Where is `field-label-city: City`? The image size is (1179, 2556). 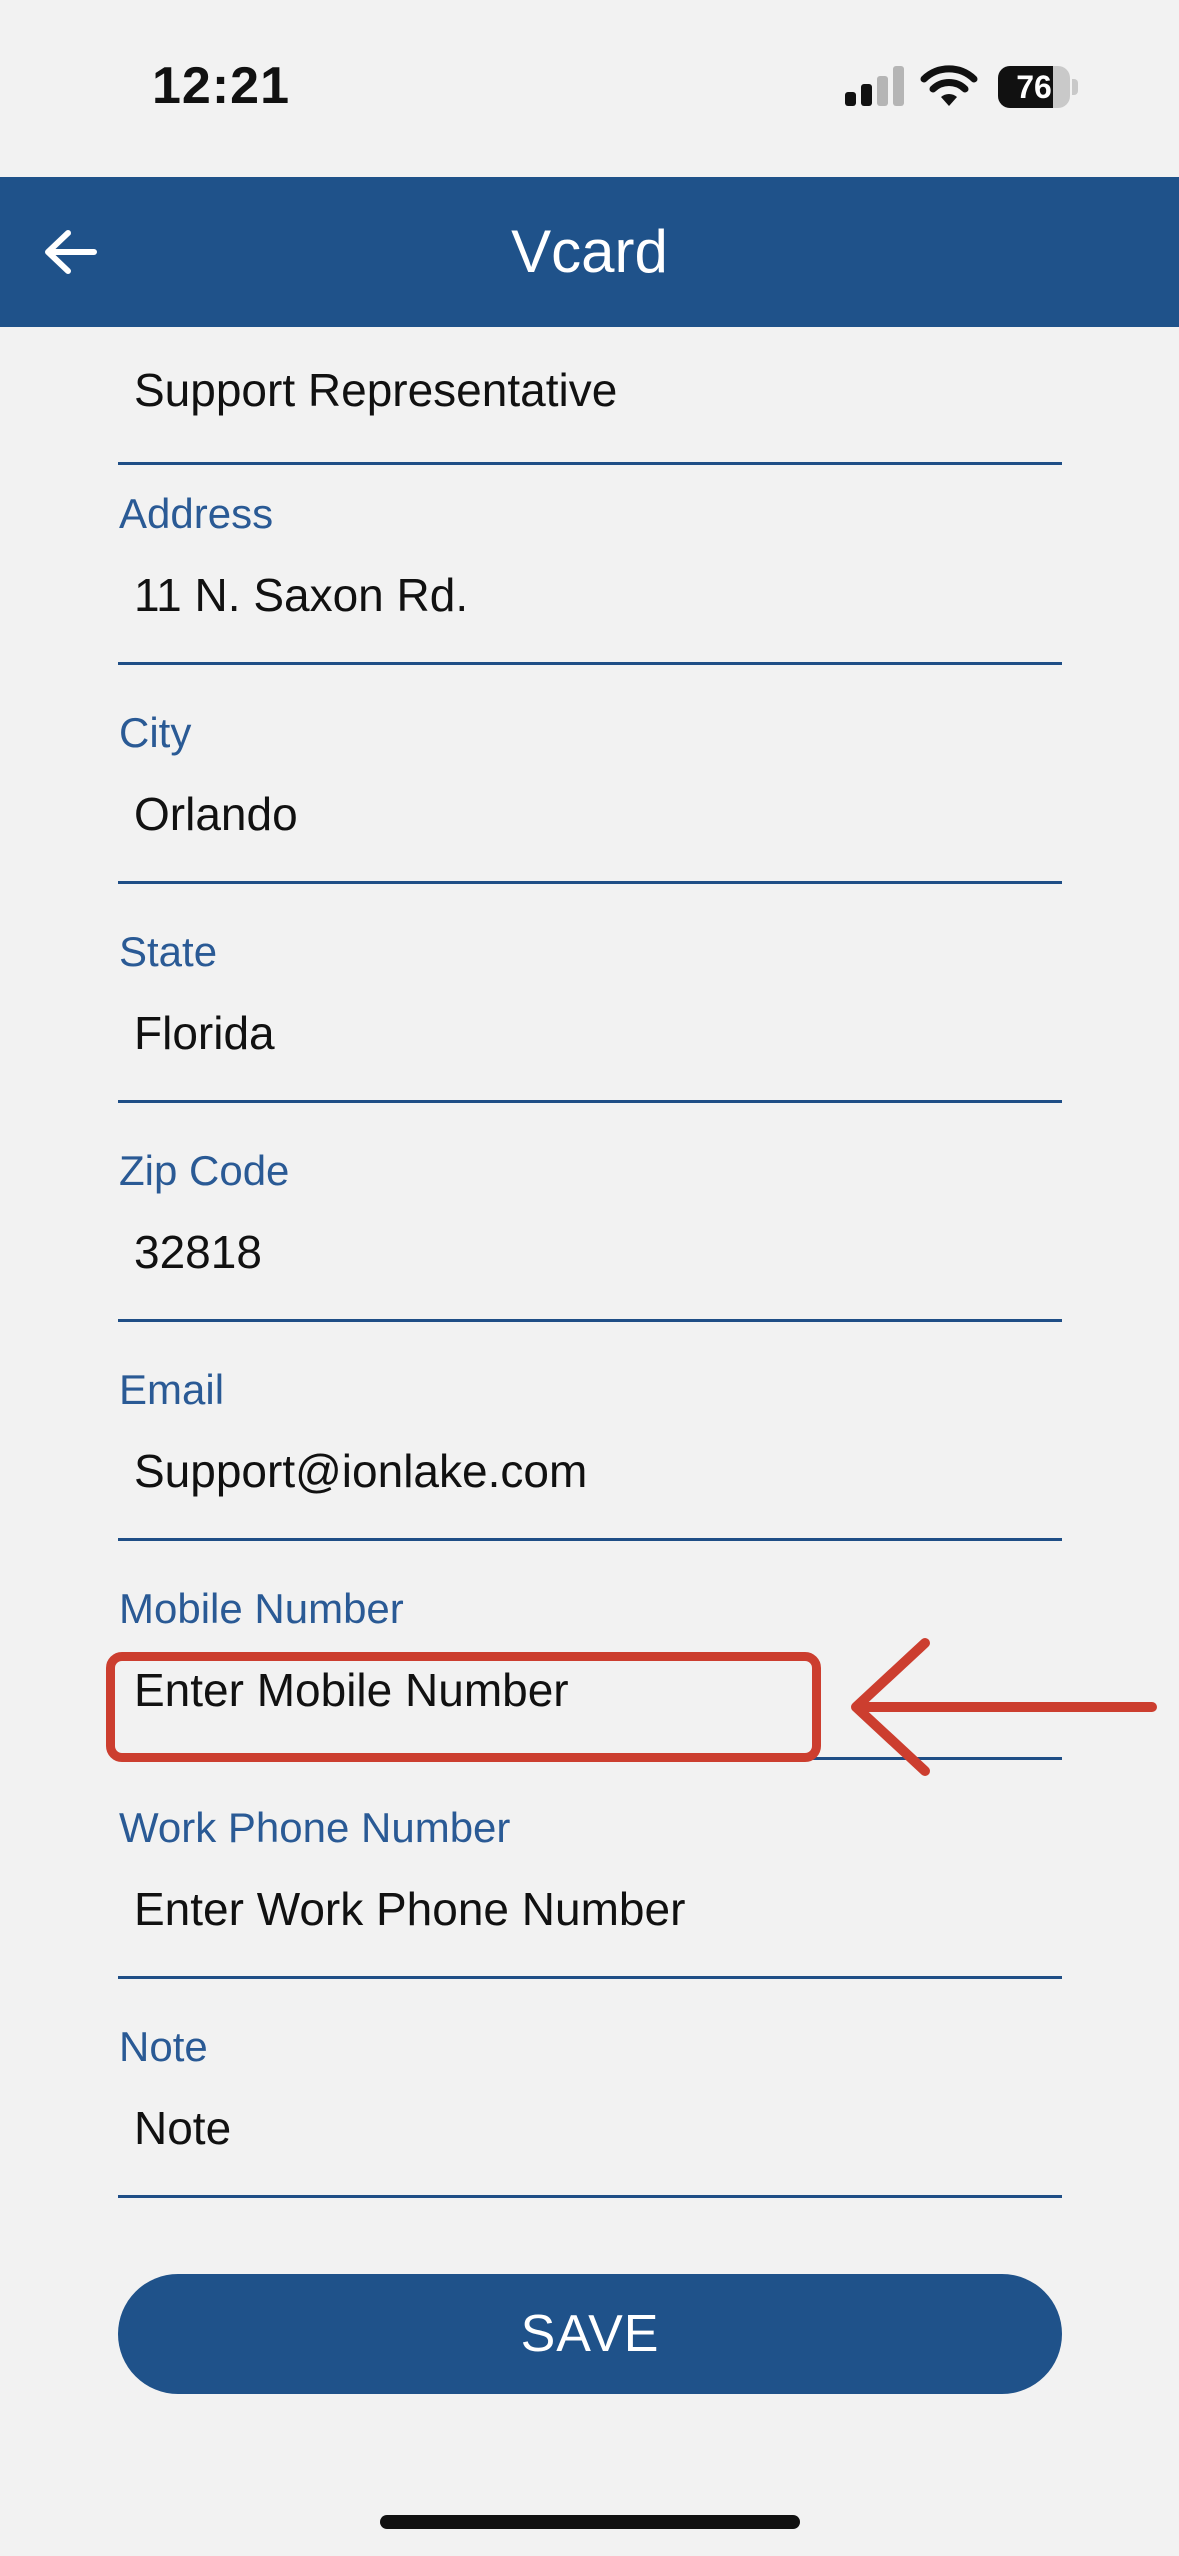
field-label-city: City is located at coordinates (155, 732).